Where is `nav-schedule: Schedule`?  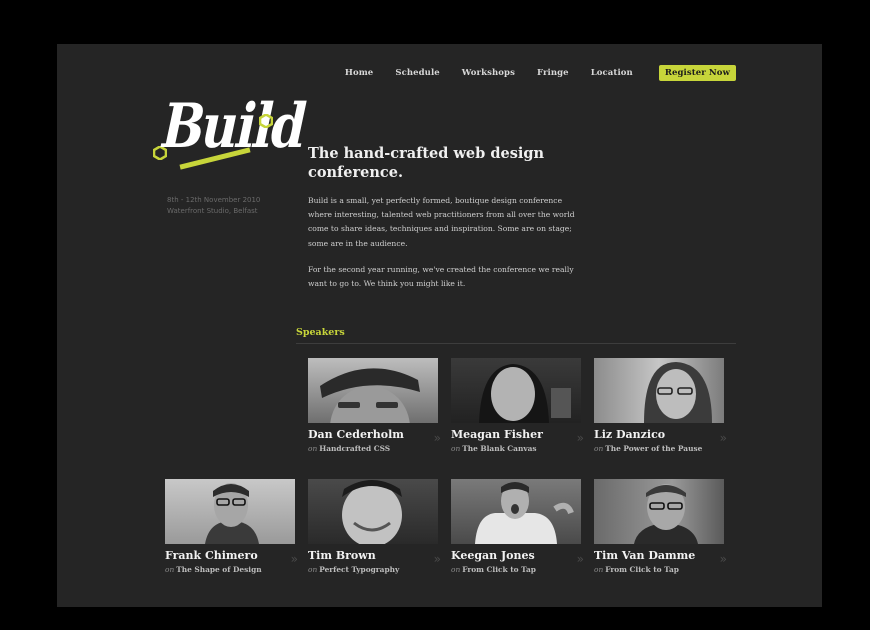 nav-schedule: Schedule is located at coordinates (417, 73).